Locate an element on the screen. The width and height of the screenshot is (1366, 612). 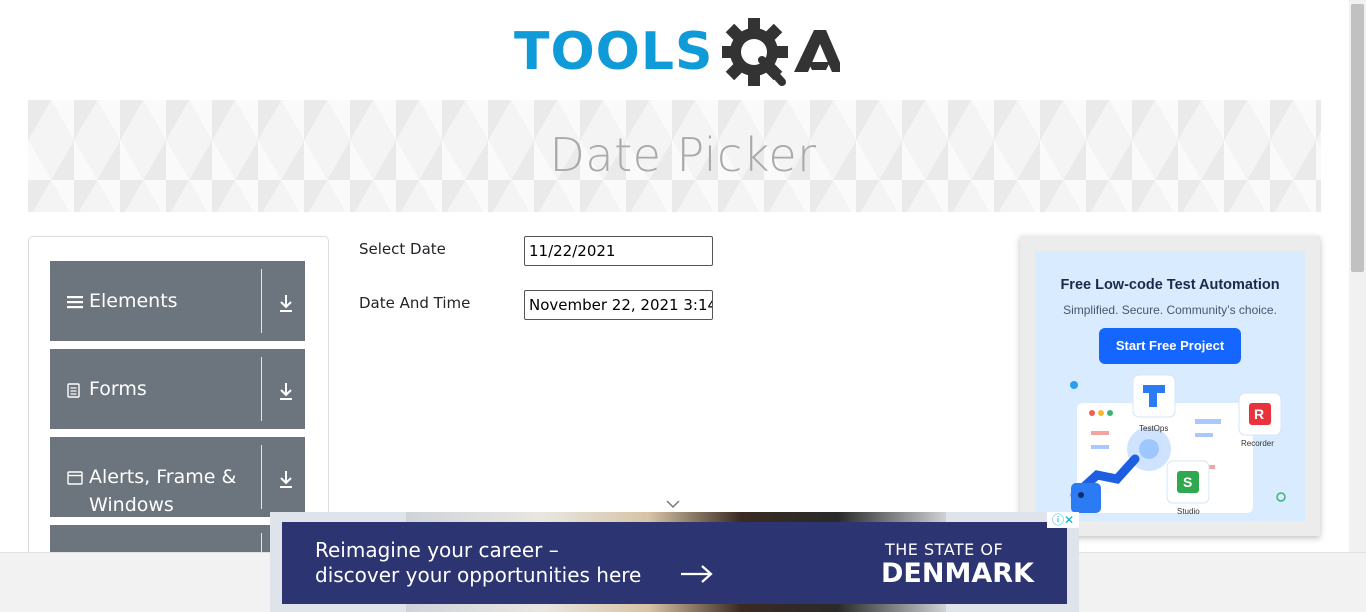
ad-brand-line-2: DENMARK is located at coordinates (957, 573).